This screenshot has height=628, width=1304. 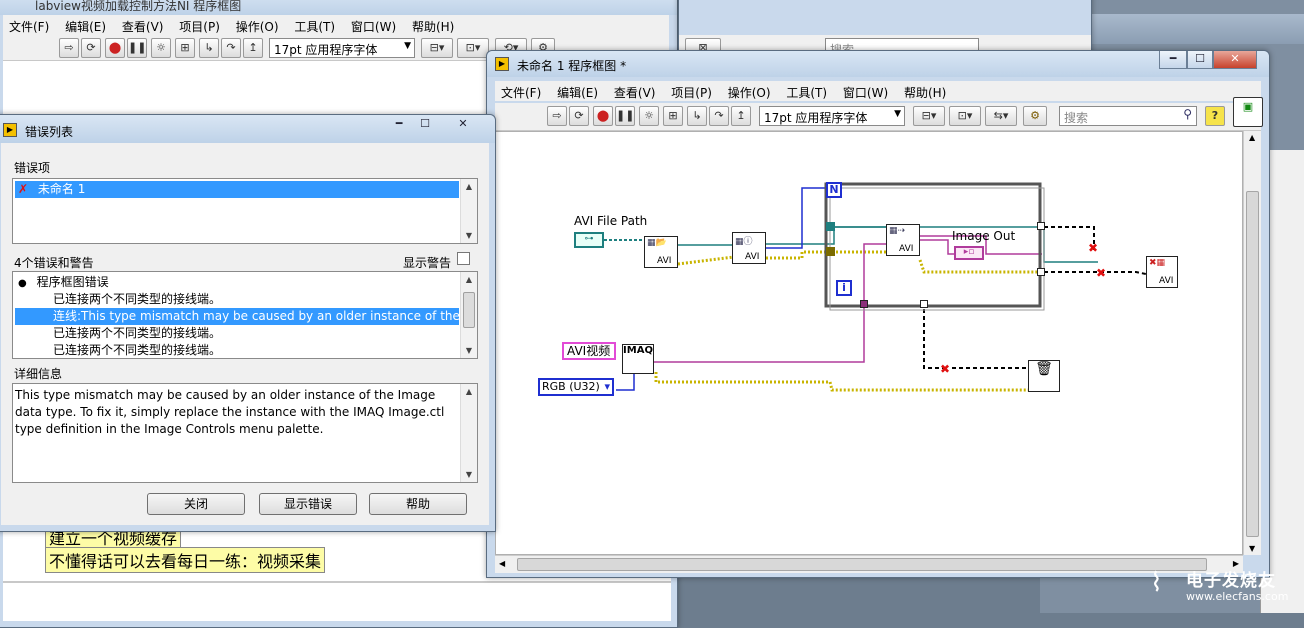 I want to click on error-dialog-maximize-button: ☐, so click(x=425, y=125).